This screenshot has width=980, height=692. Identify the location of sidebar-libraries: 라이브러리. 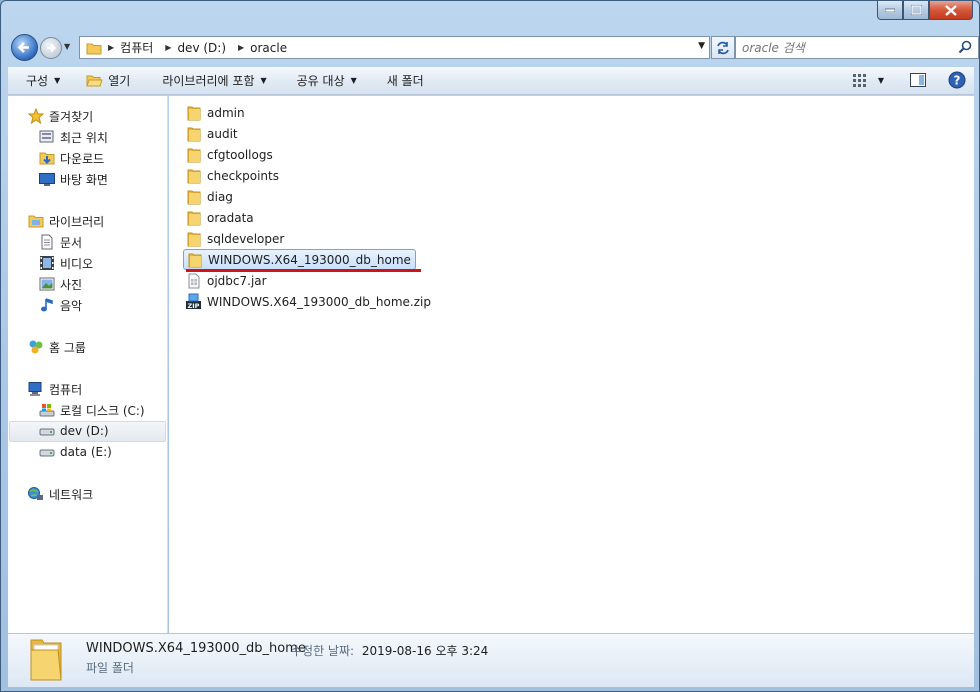
(66, 221).